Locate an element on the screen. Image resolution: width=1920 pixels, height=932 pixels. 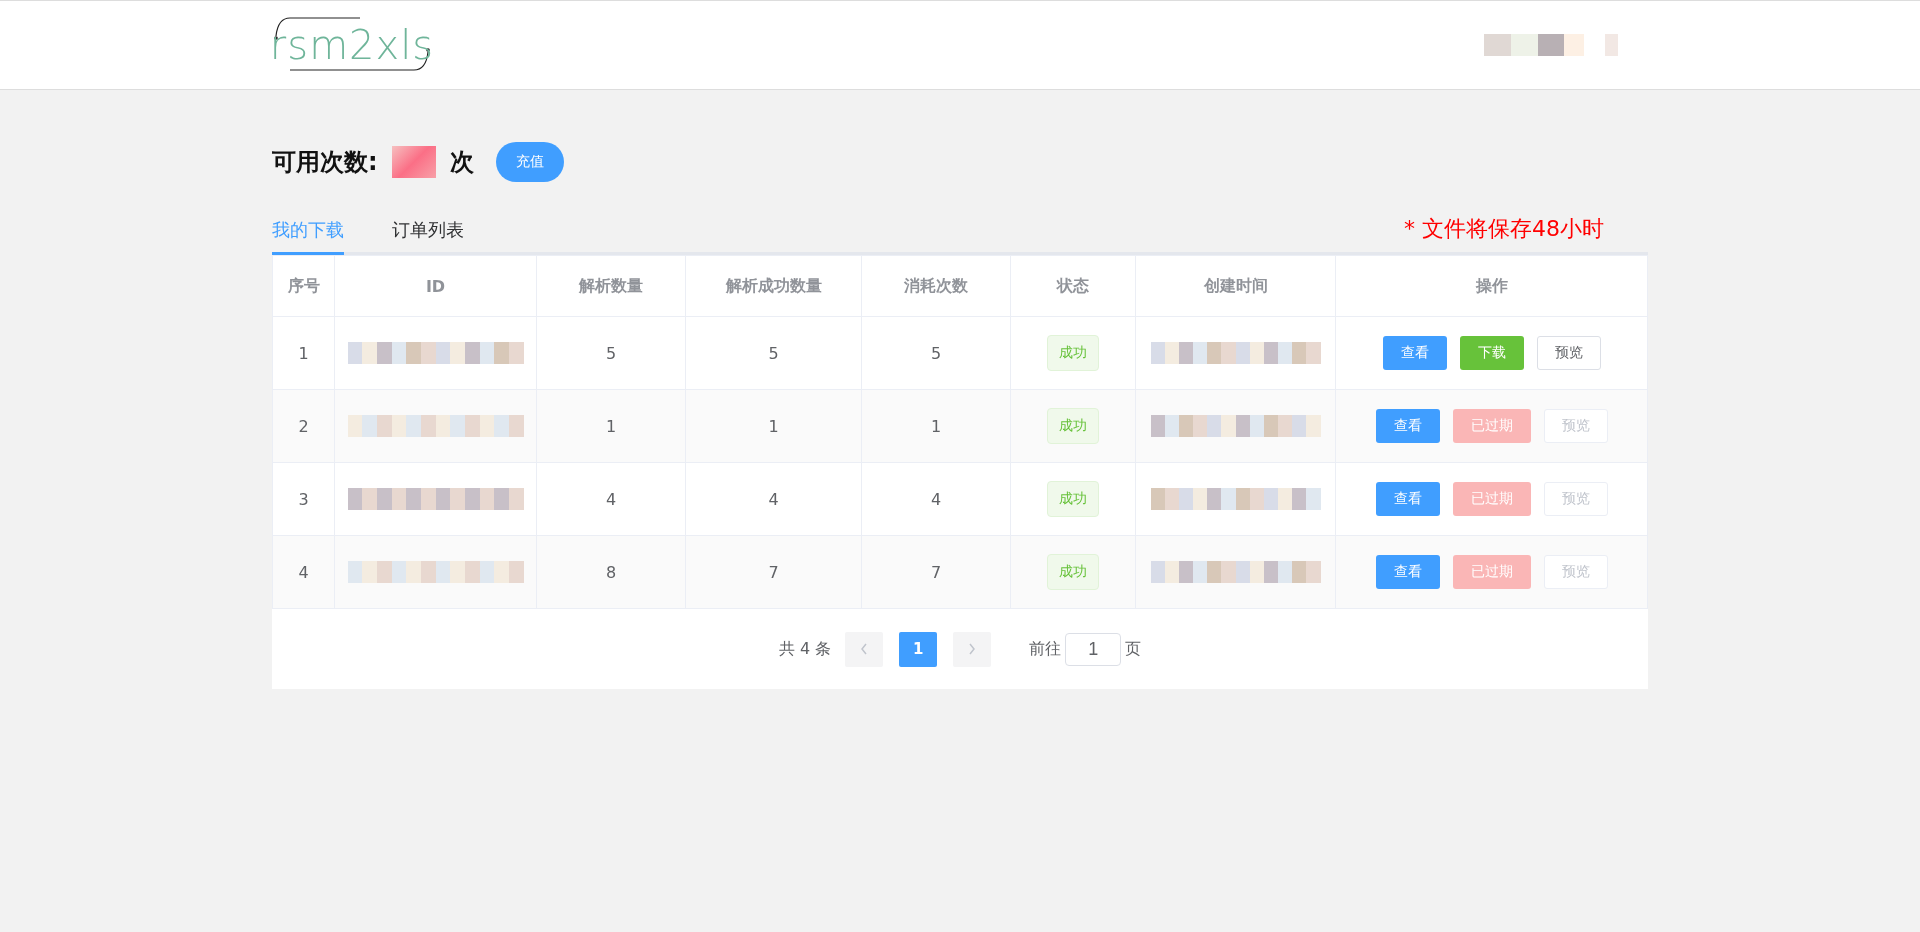
column-header: 操作 is located at coordinates (1491, 286).